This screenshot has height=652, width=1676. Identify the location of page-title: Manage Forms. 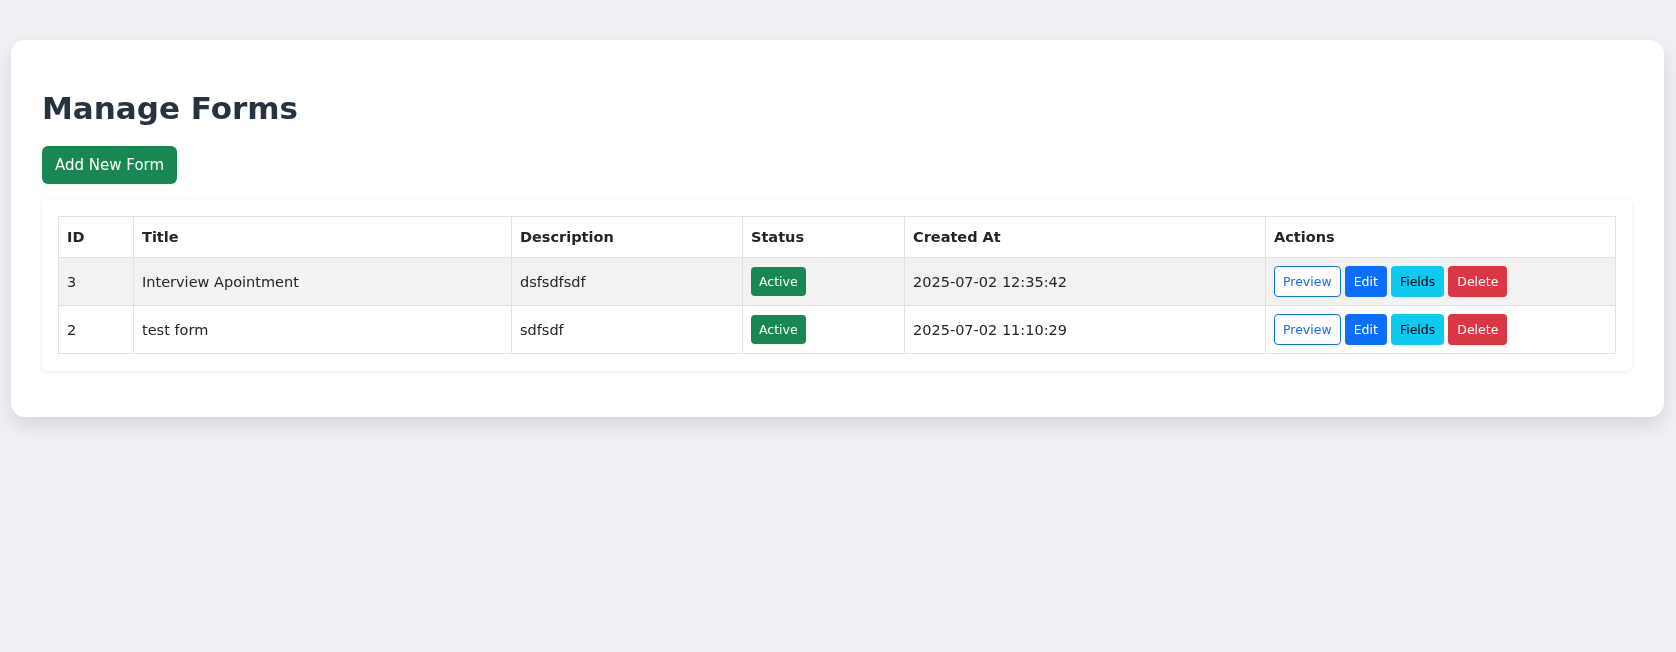
(171, 108).